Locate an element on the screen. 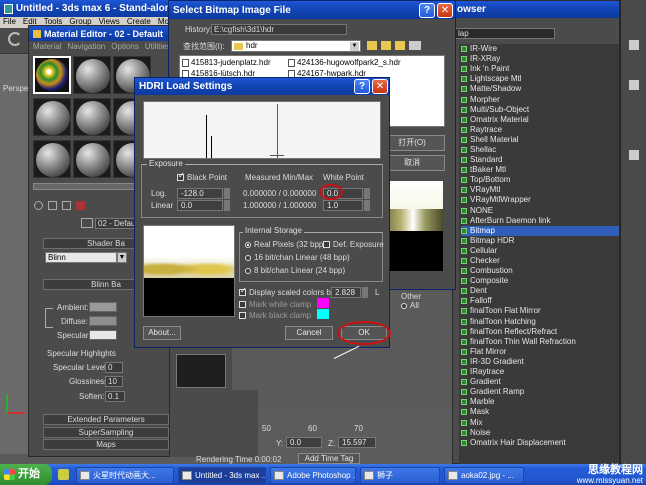 This screenshot has width=646, height=485. browser-search-field: lap is located at coordinates (505, 33).